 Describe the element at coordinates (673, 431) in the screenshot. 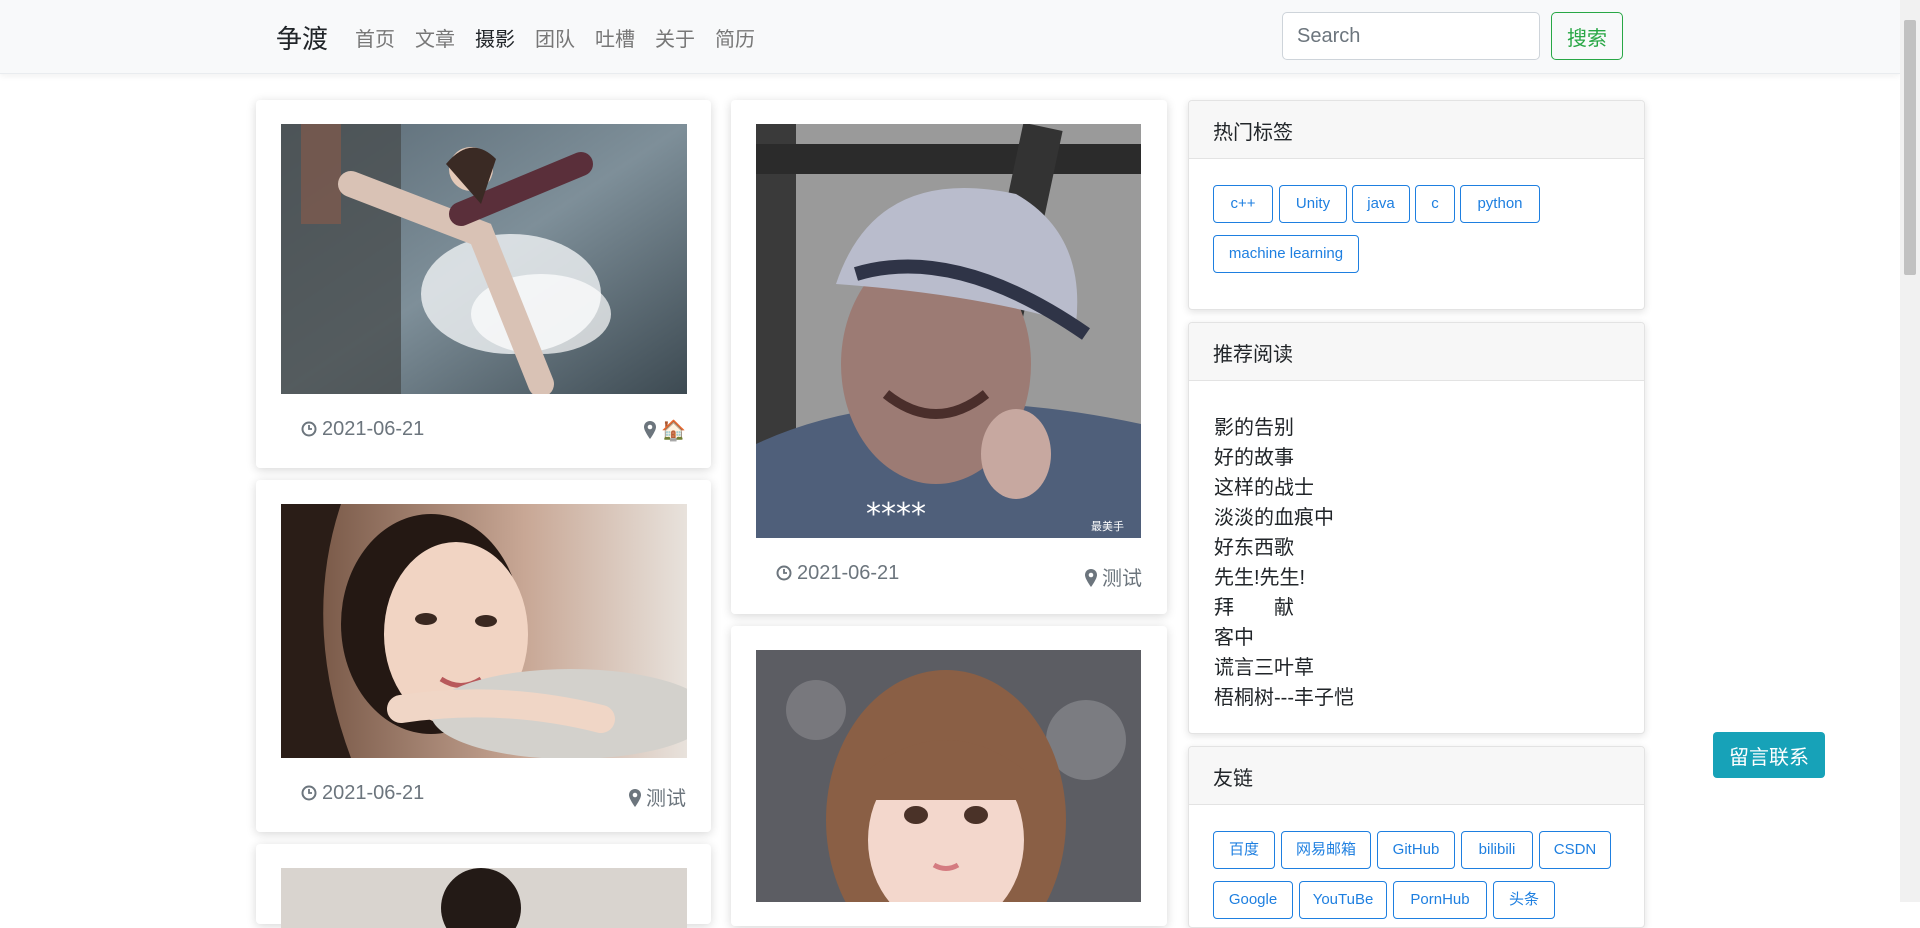

I see `house-emoji-icon: 🏠` at that location.